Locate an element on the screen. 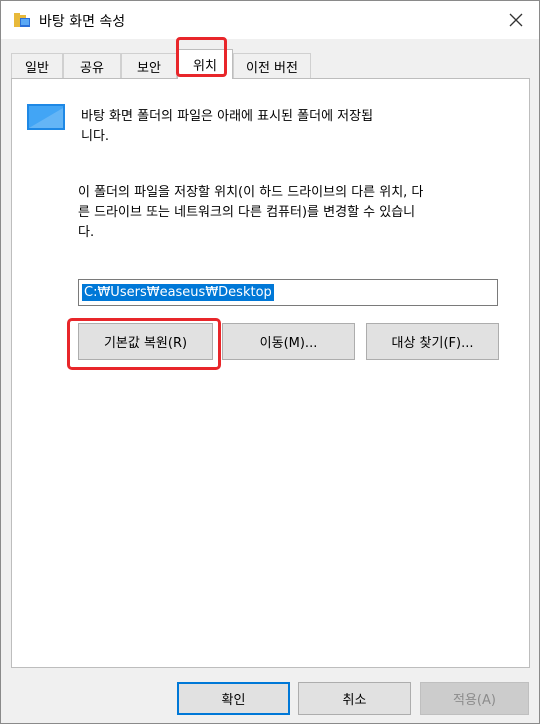 The width and height of the screenshot is (540, 724). ok-button: 확인 is located at coordinates (233, 698).